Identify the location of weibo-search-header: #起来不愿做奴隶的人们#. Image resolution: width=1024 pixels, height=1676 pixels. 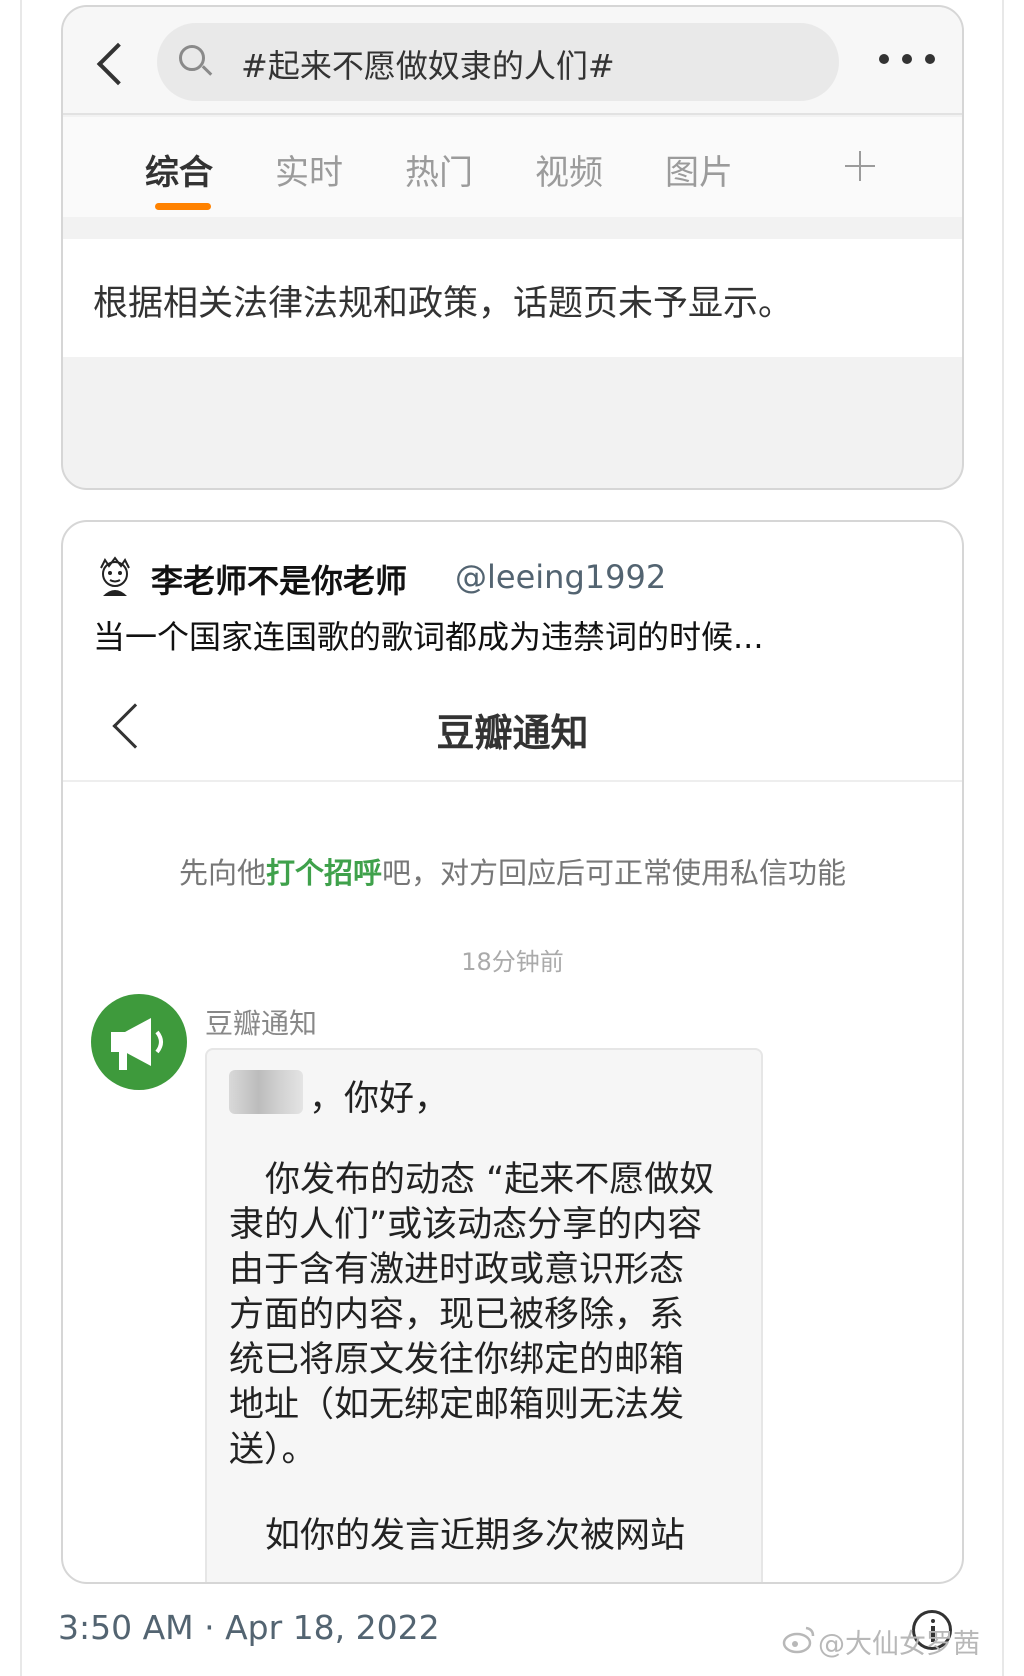
(512, 61).